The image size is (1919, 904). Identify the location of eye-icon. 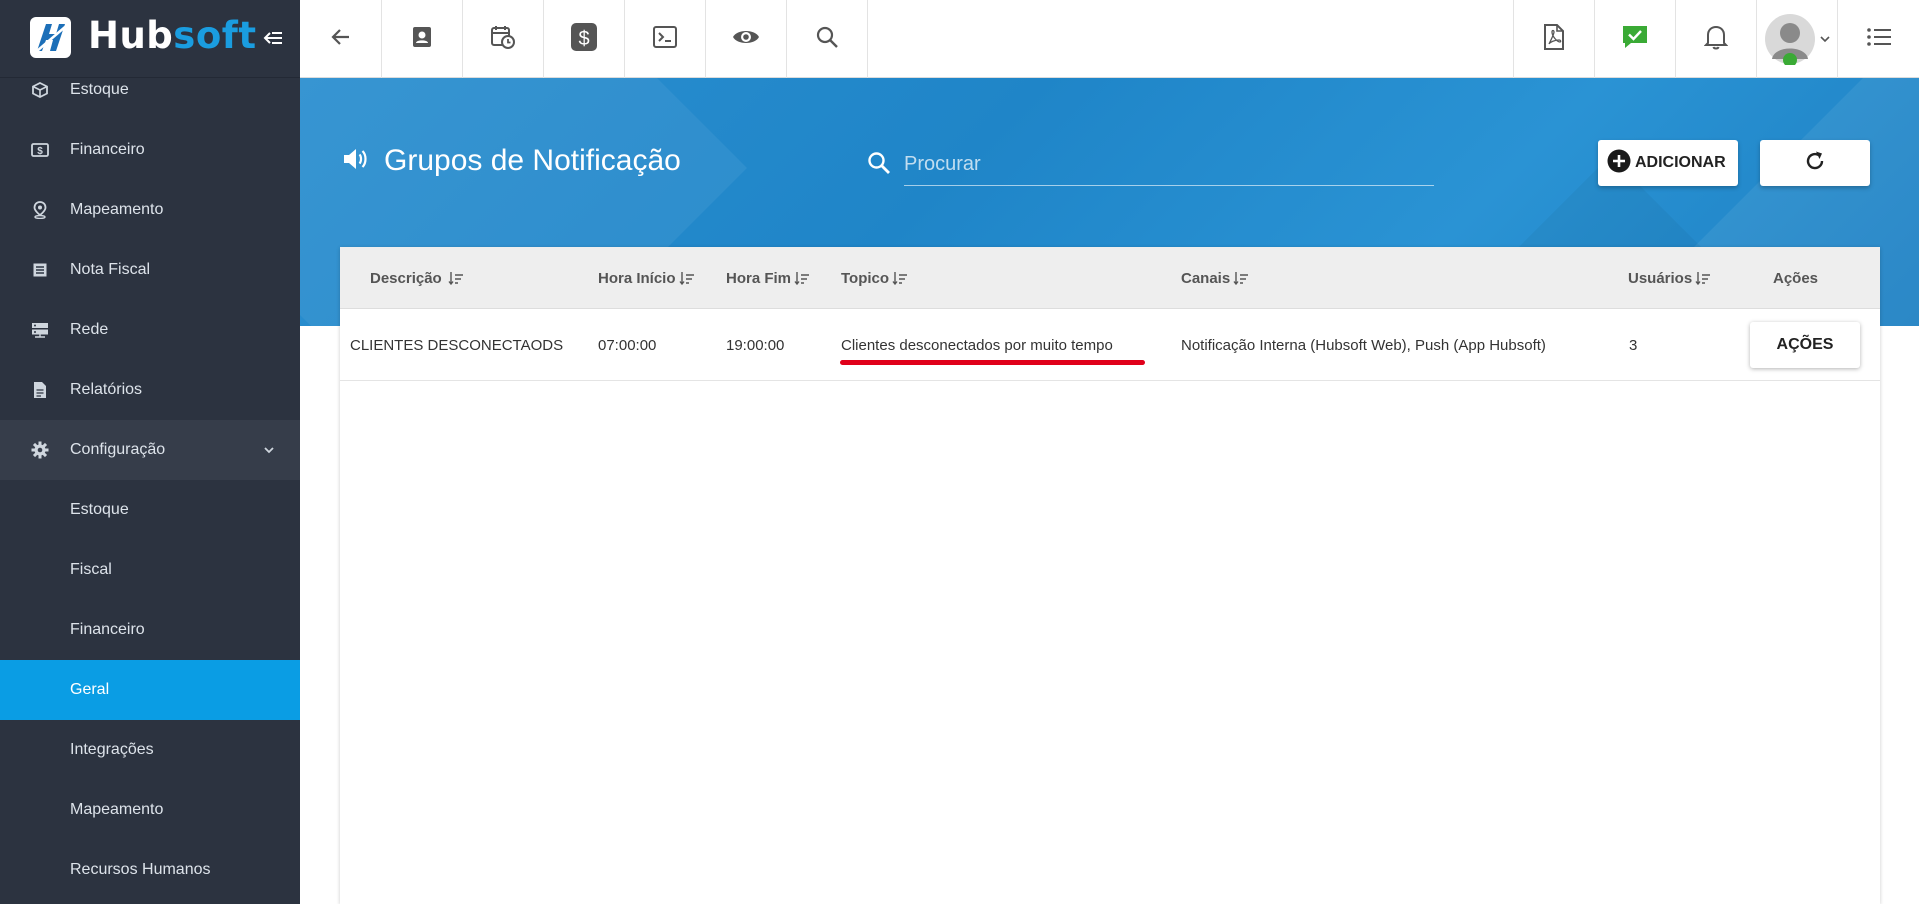
(746, 39).